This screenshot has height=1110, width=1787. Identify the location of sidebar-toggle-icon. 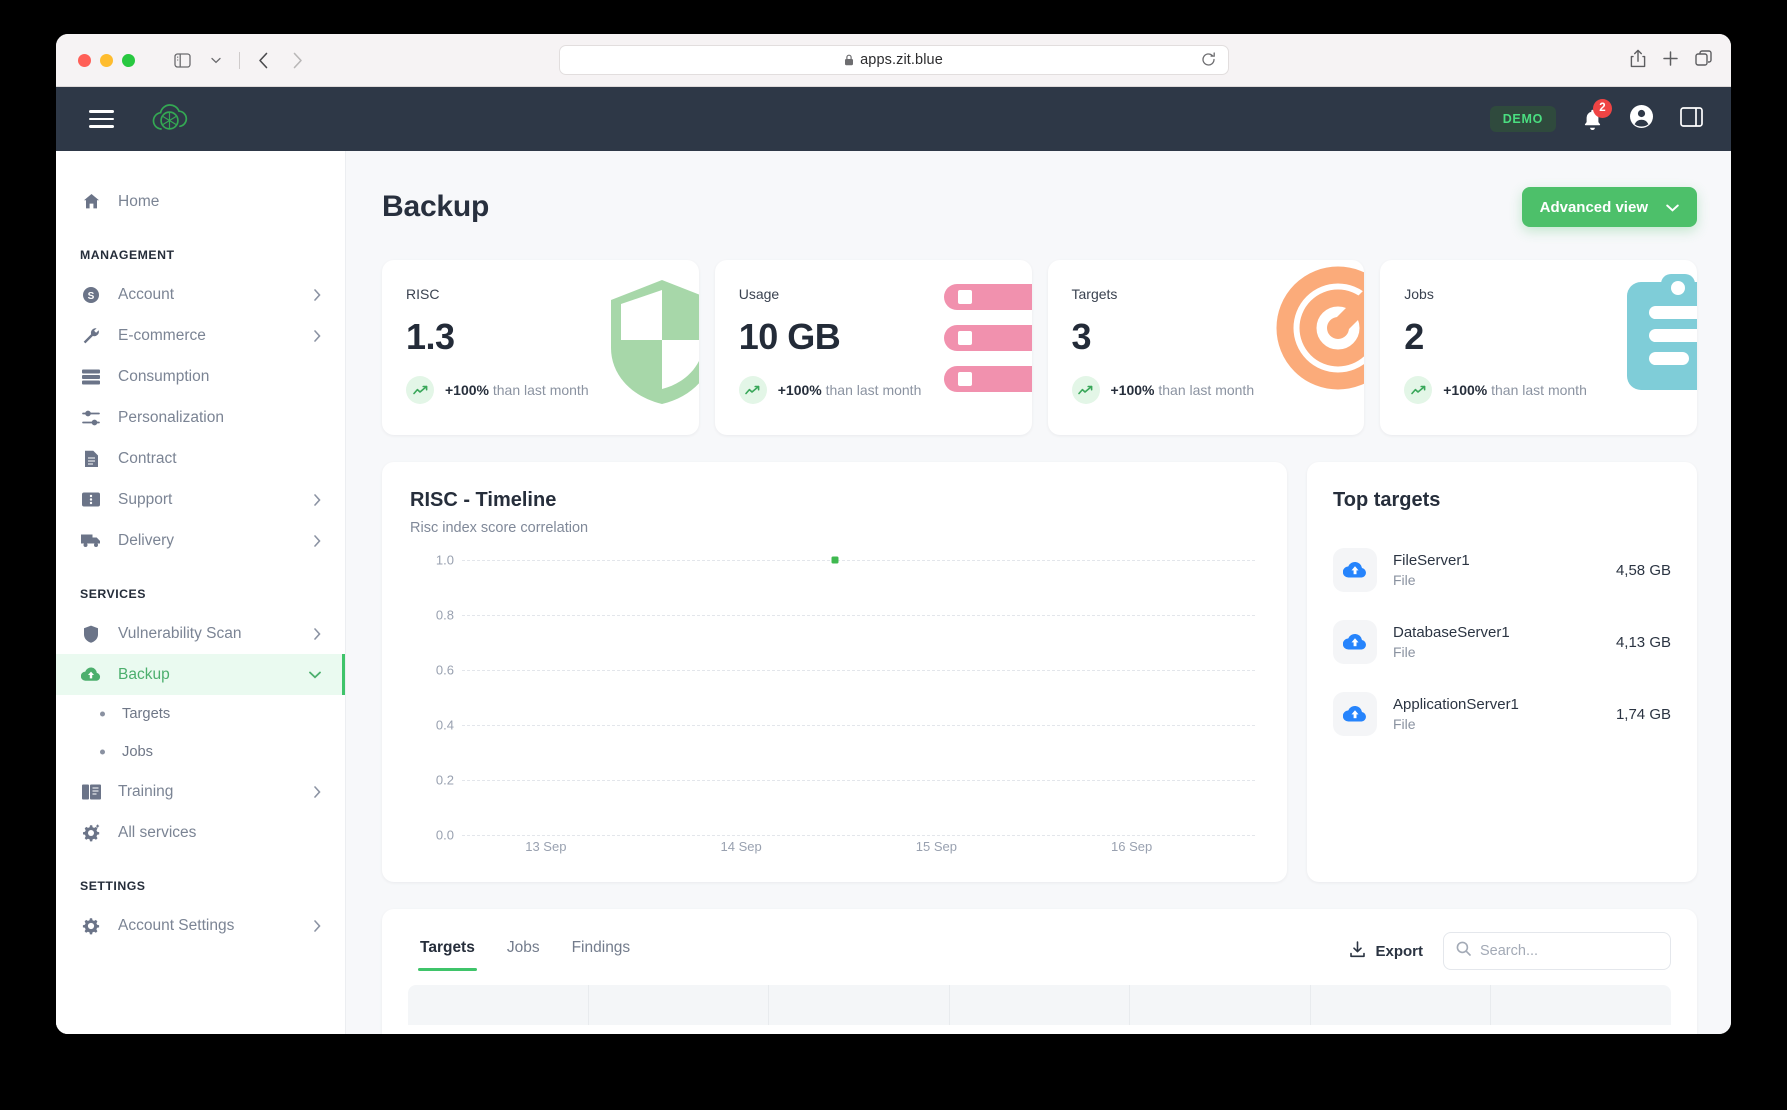
(182, 60).